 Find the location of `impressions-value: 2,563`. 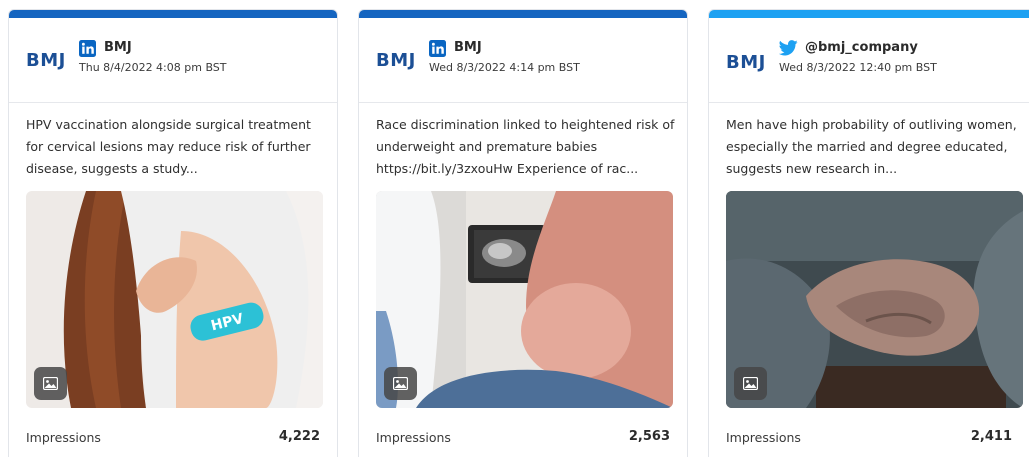

impressions-value: 2,563 is located at coordinates (649, 436).